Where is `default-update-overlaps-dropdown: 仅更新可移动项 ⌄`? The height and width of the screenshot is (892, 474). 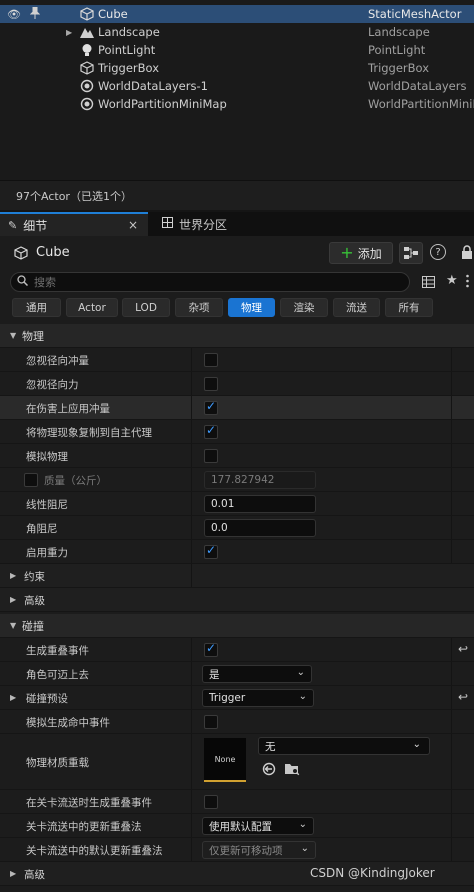 default-update-overlaps-dropdown: 仅更新可移动项 ⌄ is located at coordinates (259, 850).